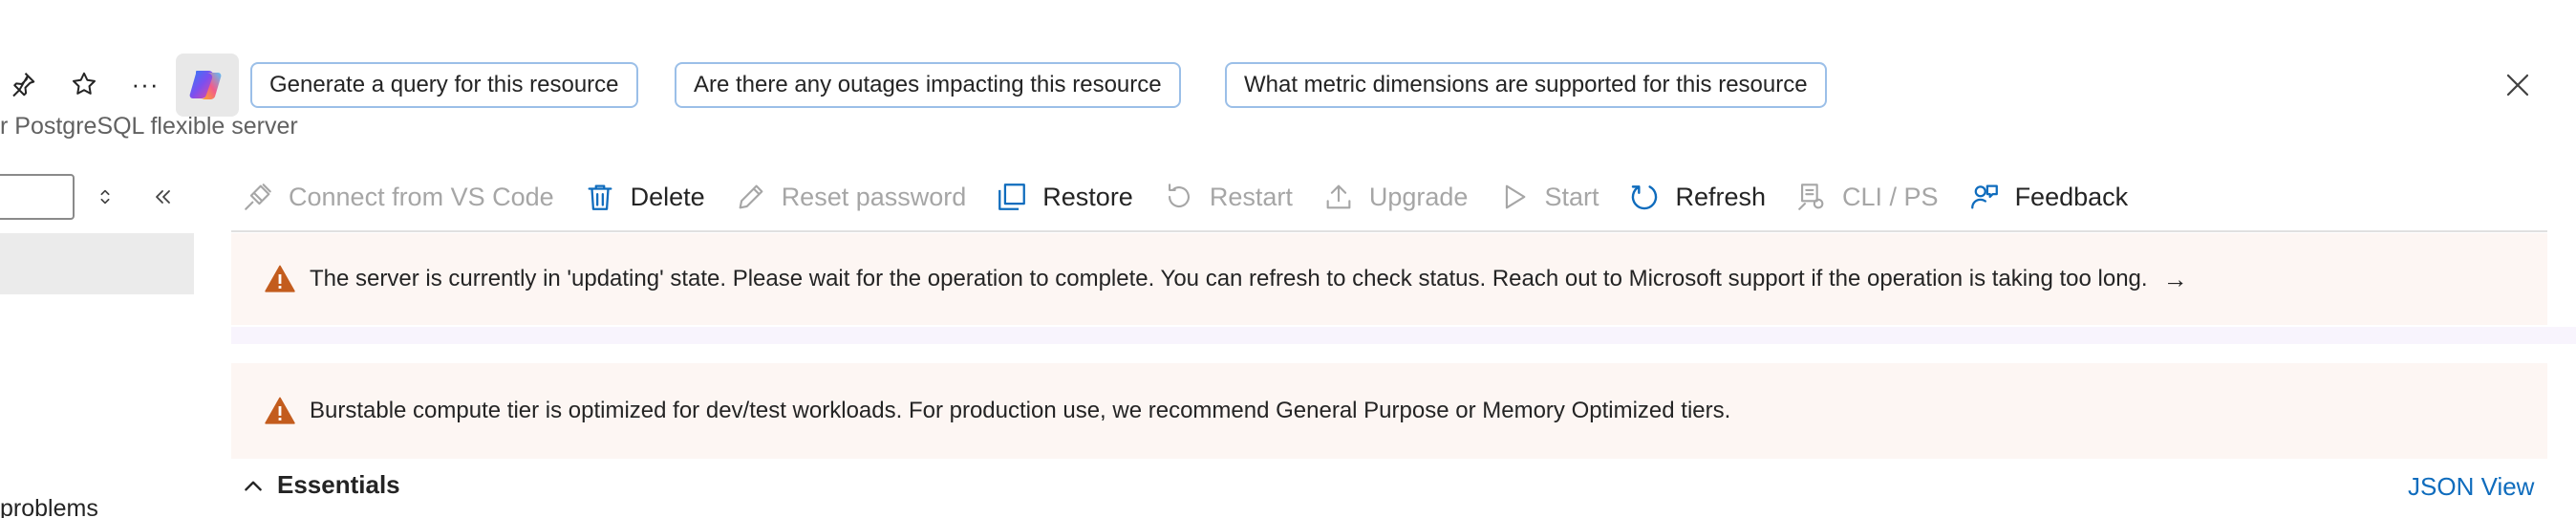 This screenshot has height=518, width=2576. What do you see at coordinates (149, 126) in the screenshot?
I see `resource-type-subtitle: r PostgreSQL flexible server` at bounding box center [149, 126].